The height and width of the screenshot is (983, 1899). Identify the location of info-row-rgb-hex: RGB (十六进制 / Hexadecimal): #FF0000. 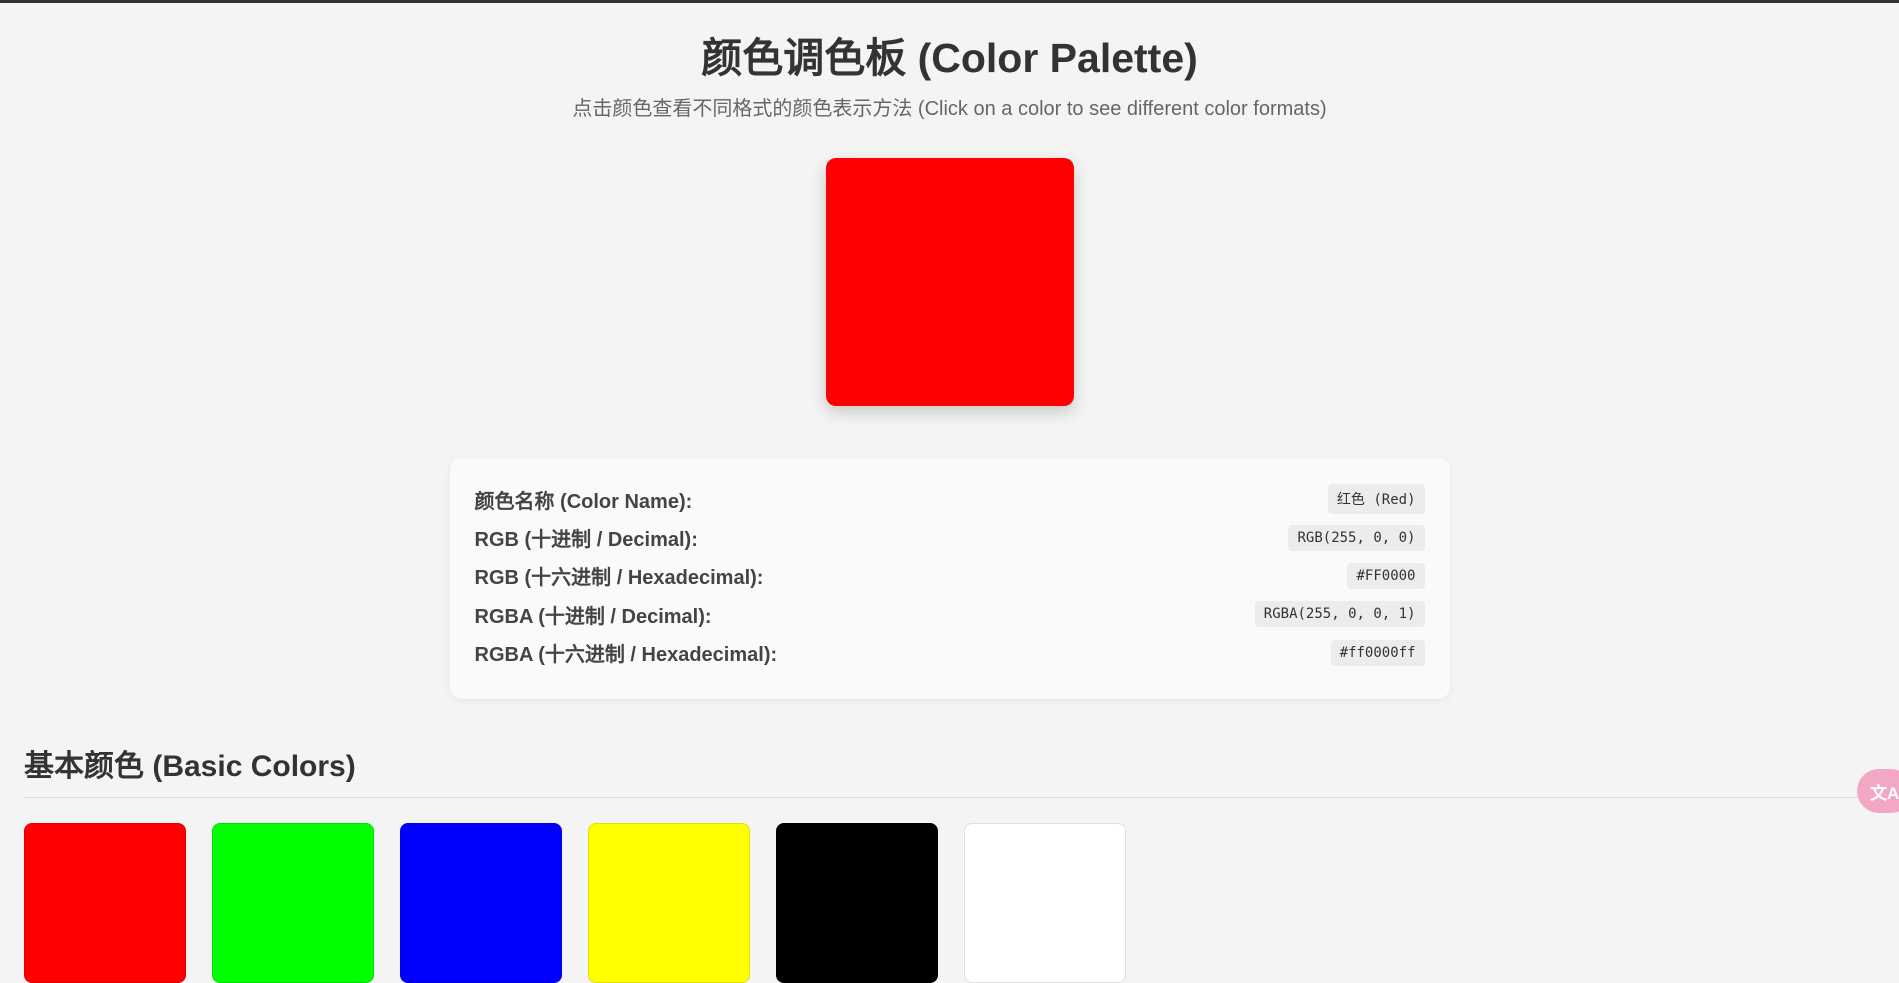
(950, 576).